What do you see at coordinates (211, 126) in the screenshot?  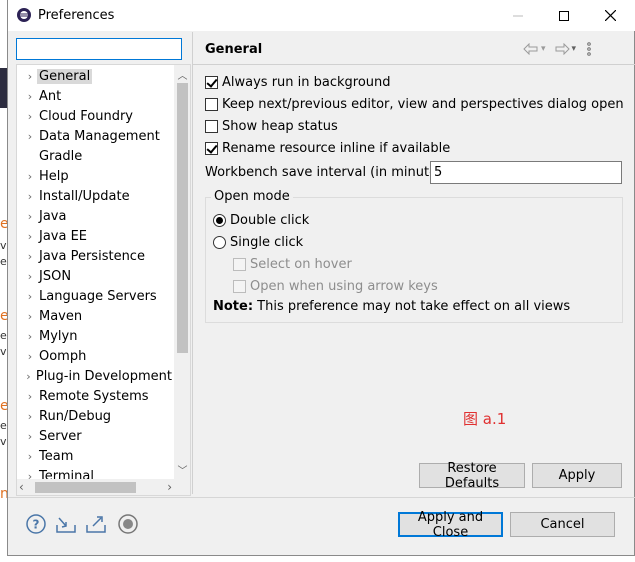 I see `show-heap-status-checkbox` at bounding box center [211, 126].